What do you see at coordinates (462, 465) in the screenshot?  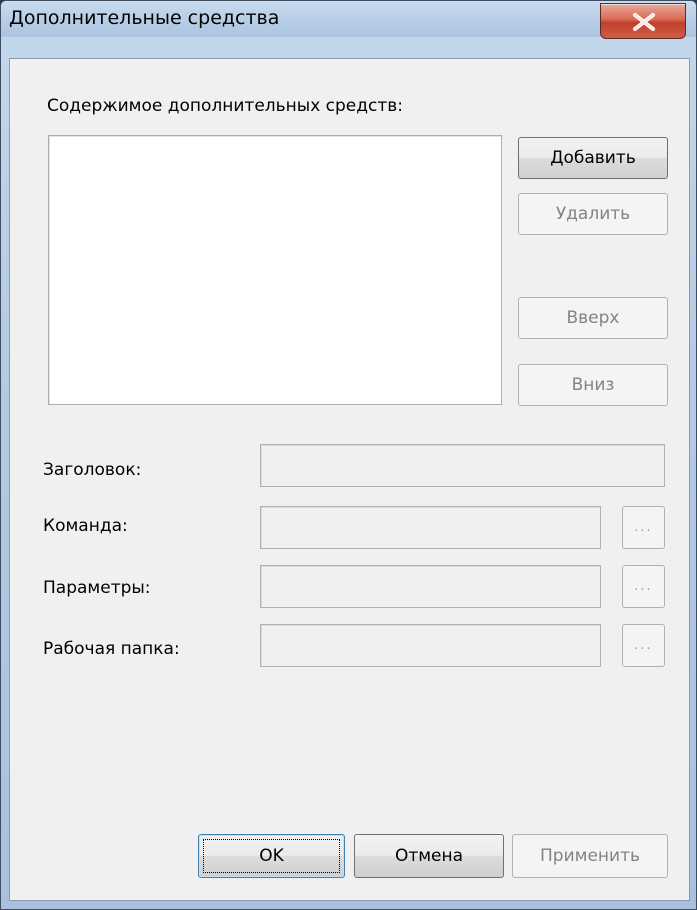 I see `title-field` at bounding box center [462, 465].